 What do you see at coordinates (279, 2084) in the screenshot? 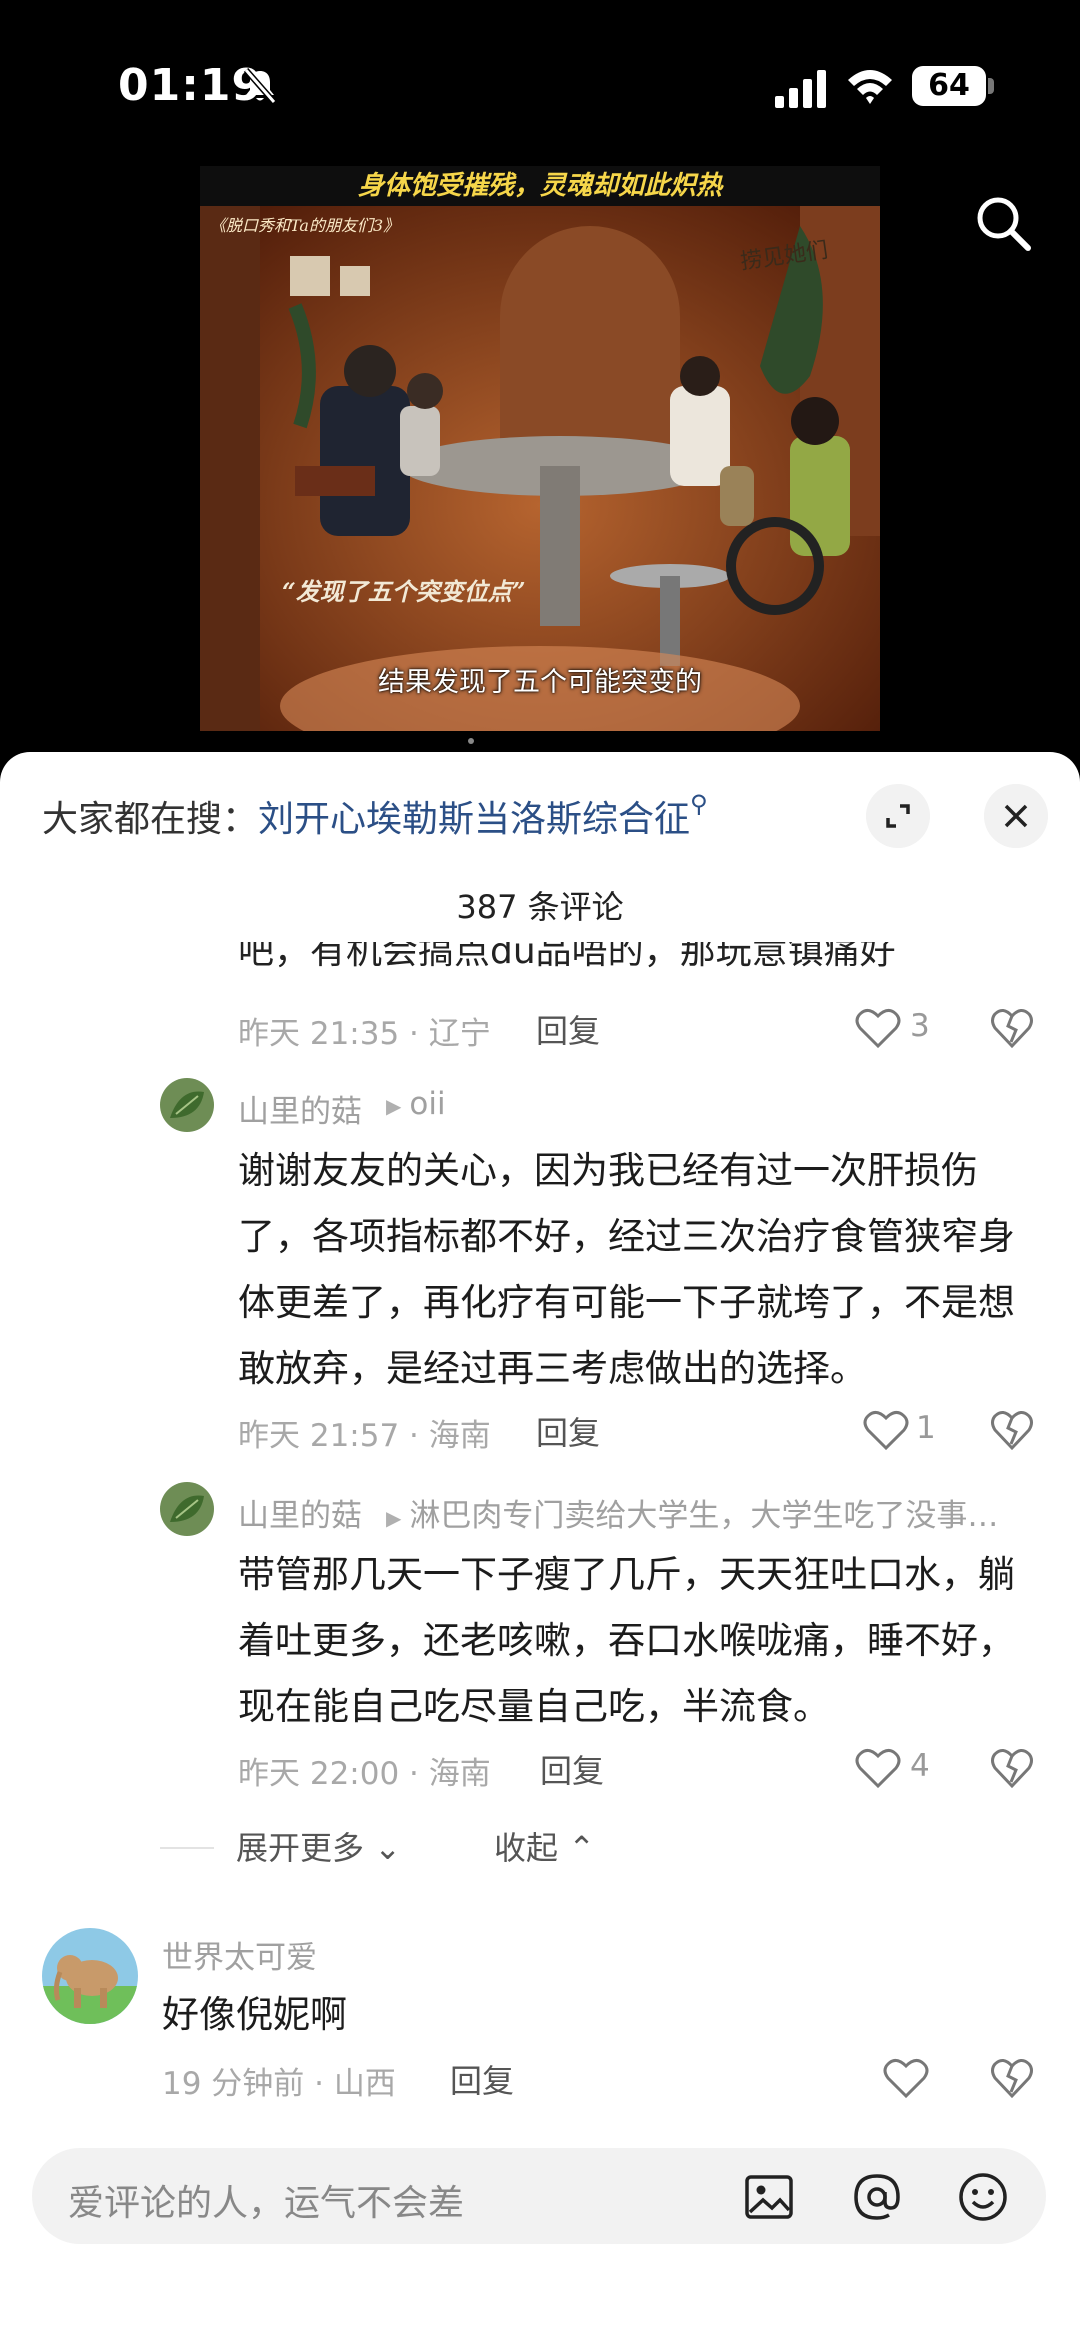
I see `comment-time-location: 19 分钟前 · 山西` at bounding box center [279, 2084].